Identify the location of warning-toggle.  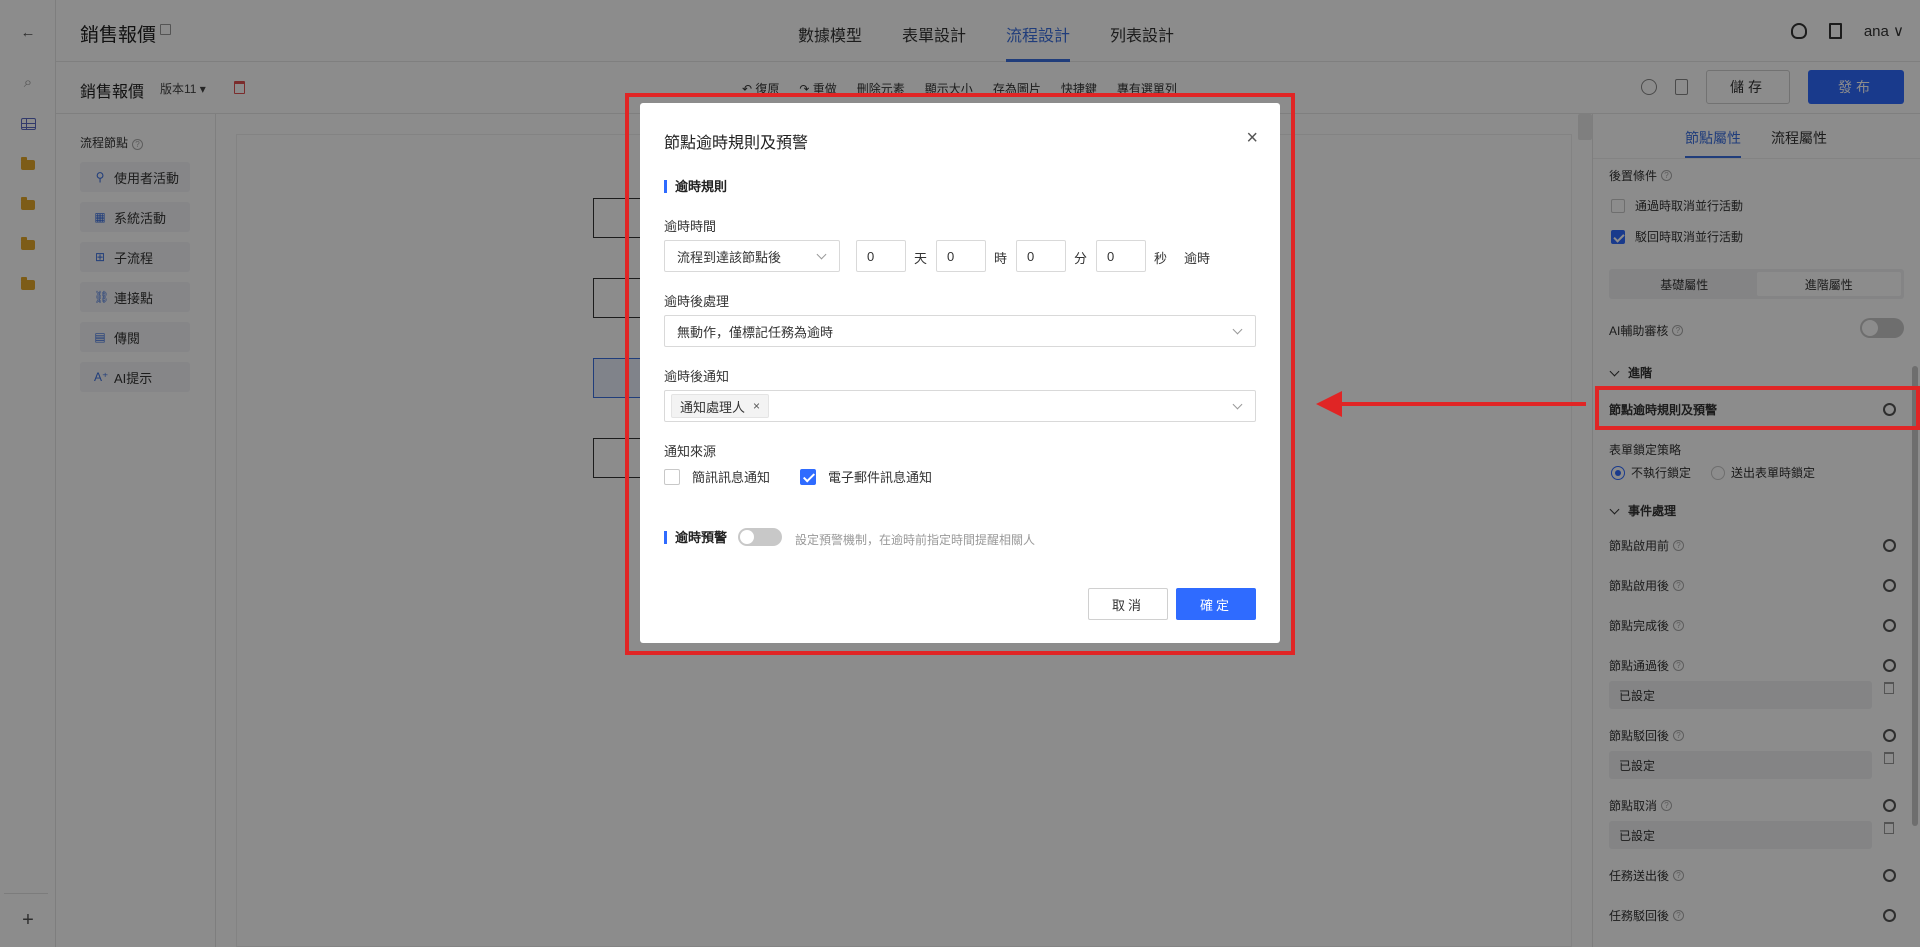
(760, 537).